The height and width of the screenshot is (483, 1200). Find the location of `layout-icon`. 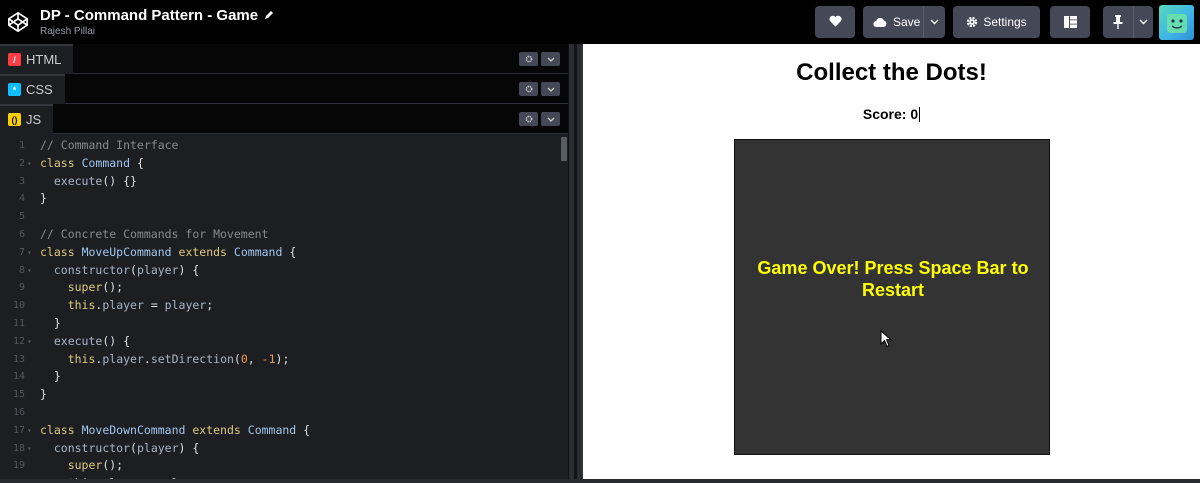

layout-icon is located at coordinates (1070, 22).